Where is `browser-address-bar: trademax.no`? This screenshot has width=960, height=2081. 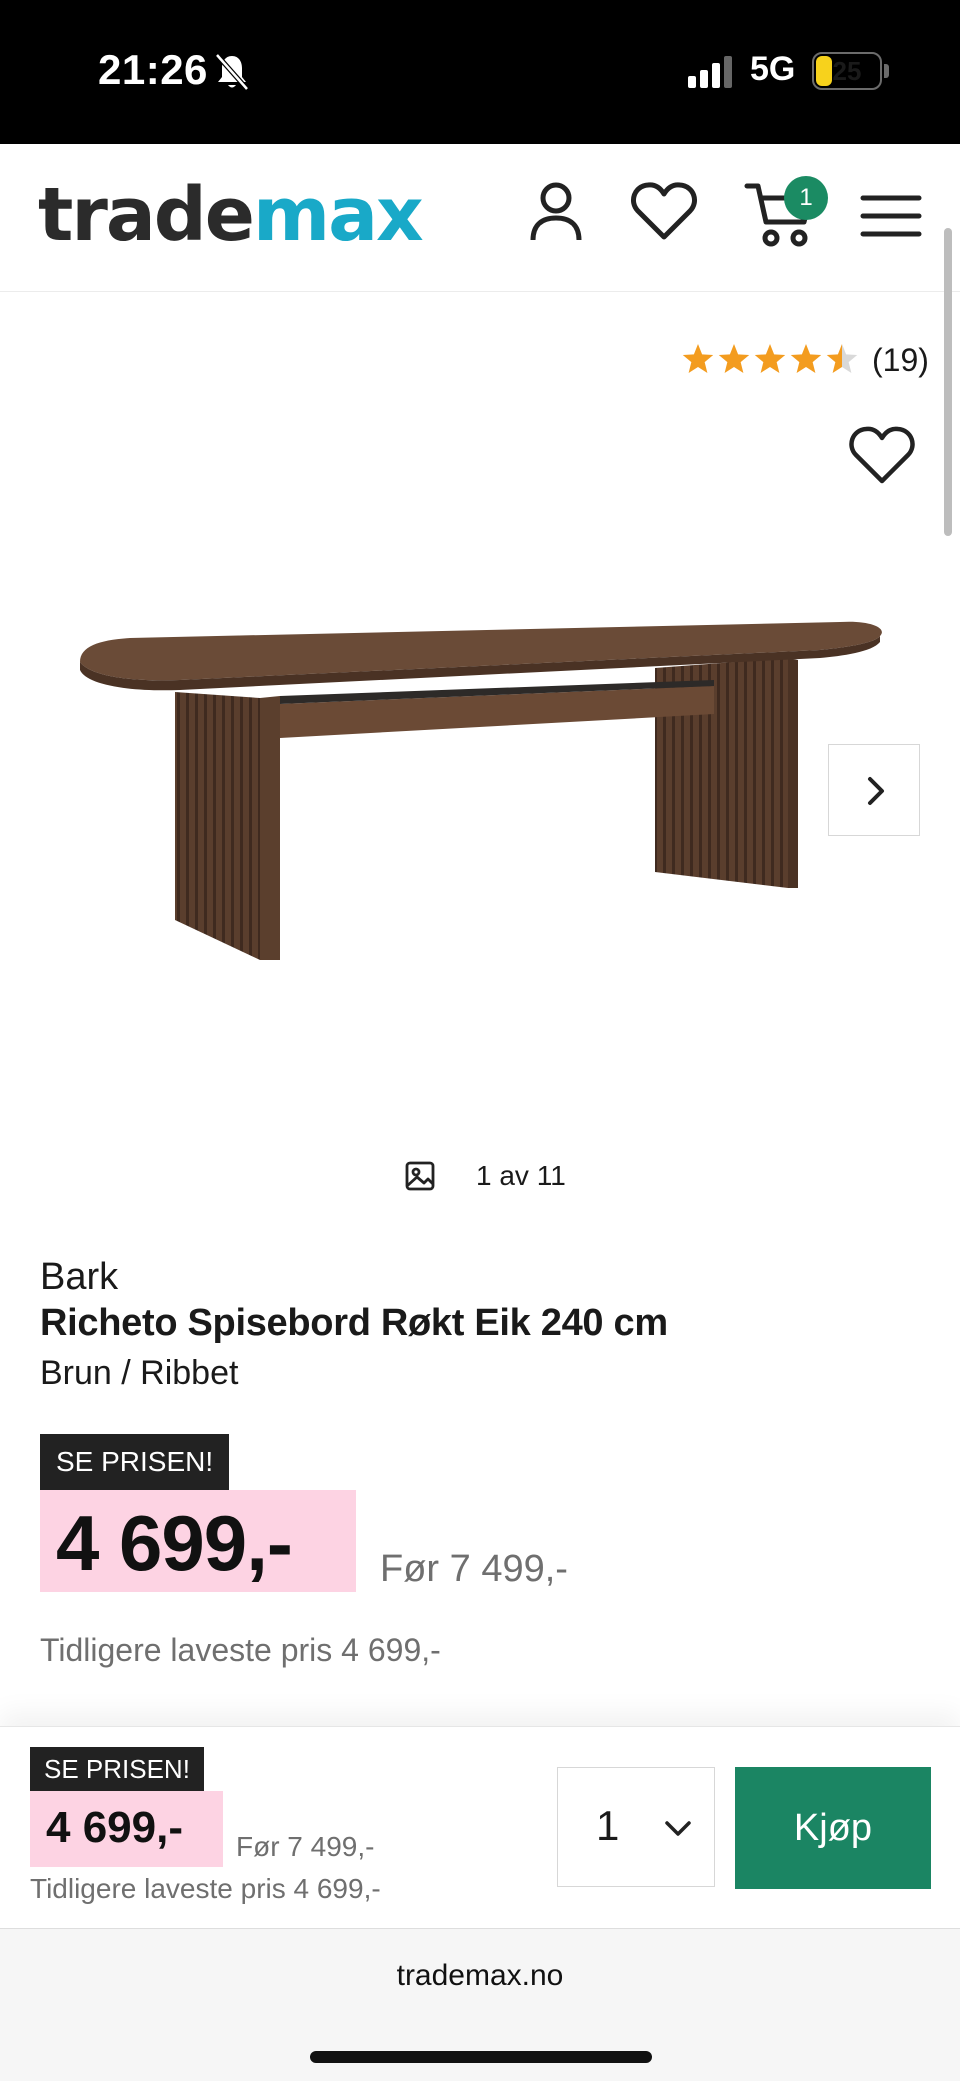 browser-address-bar: trademax.no is located at coordinates (480, 2004).